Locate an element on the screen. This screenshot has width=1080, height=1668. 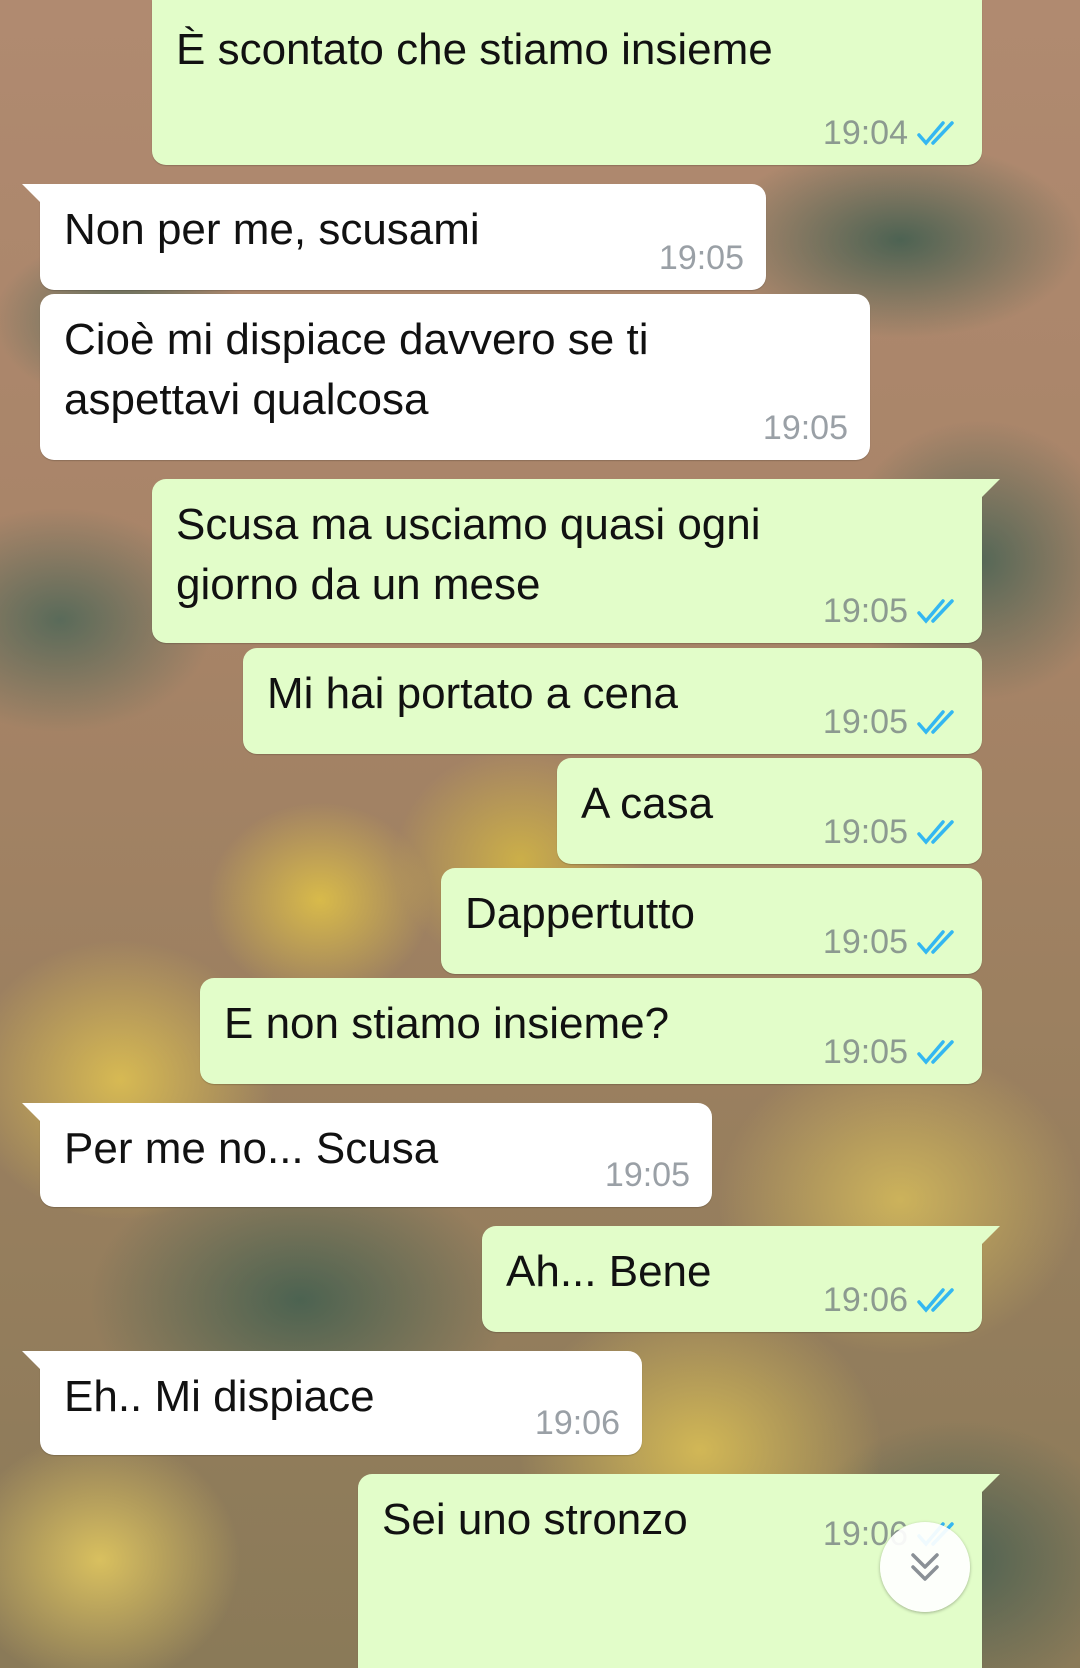
message-incoming: Eh.. Mi dispiace 19:06 is located at coordinates (332, 1403).